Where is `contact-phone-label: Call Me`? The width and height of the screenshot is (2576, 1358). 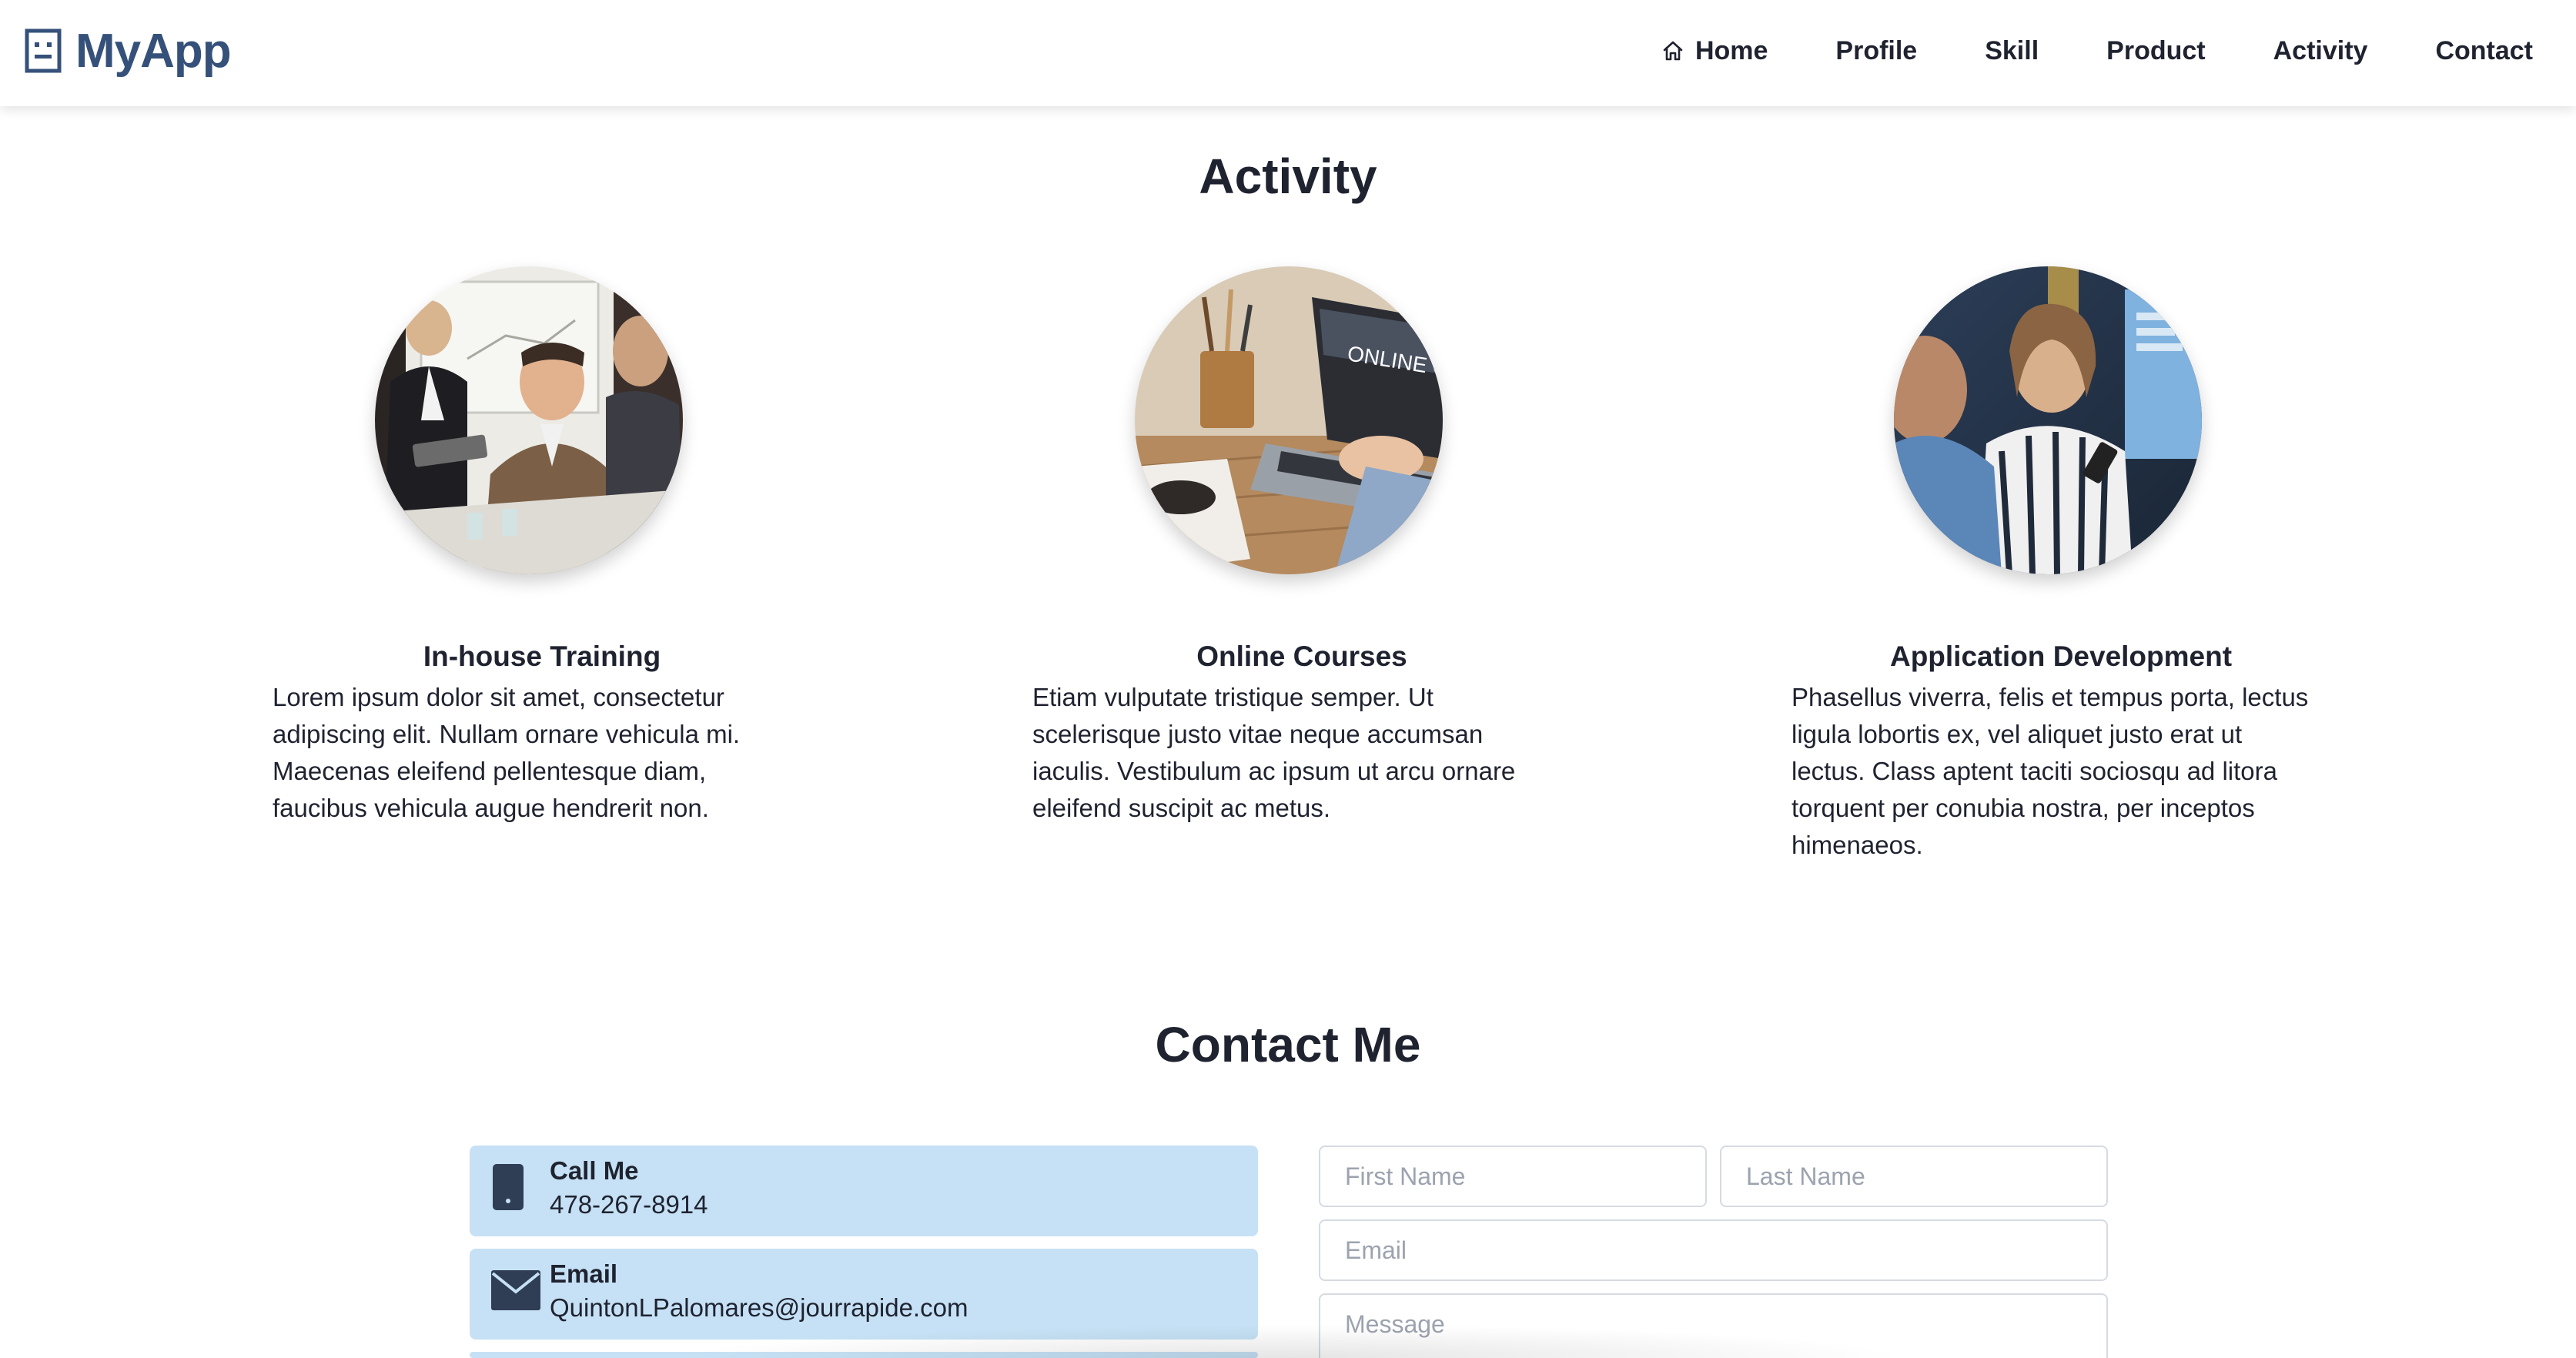 contact-phone-label: Call Me is located at coordinates (594, 1170).